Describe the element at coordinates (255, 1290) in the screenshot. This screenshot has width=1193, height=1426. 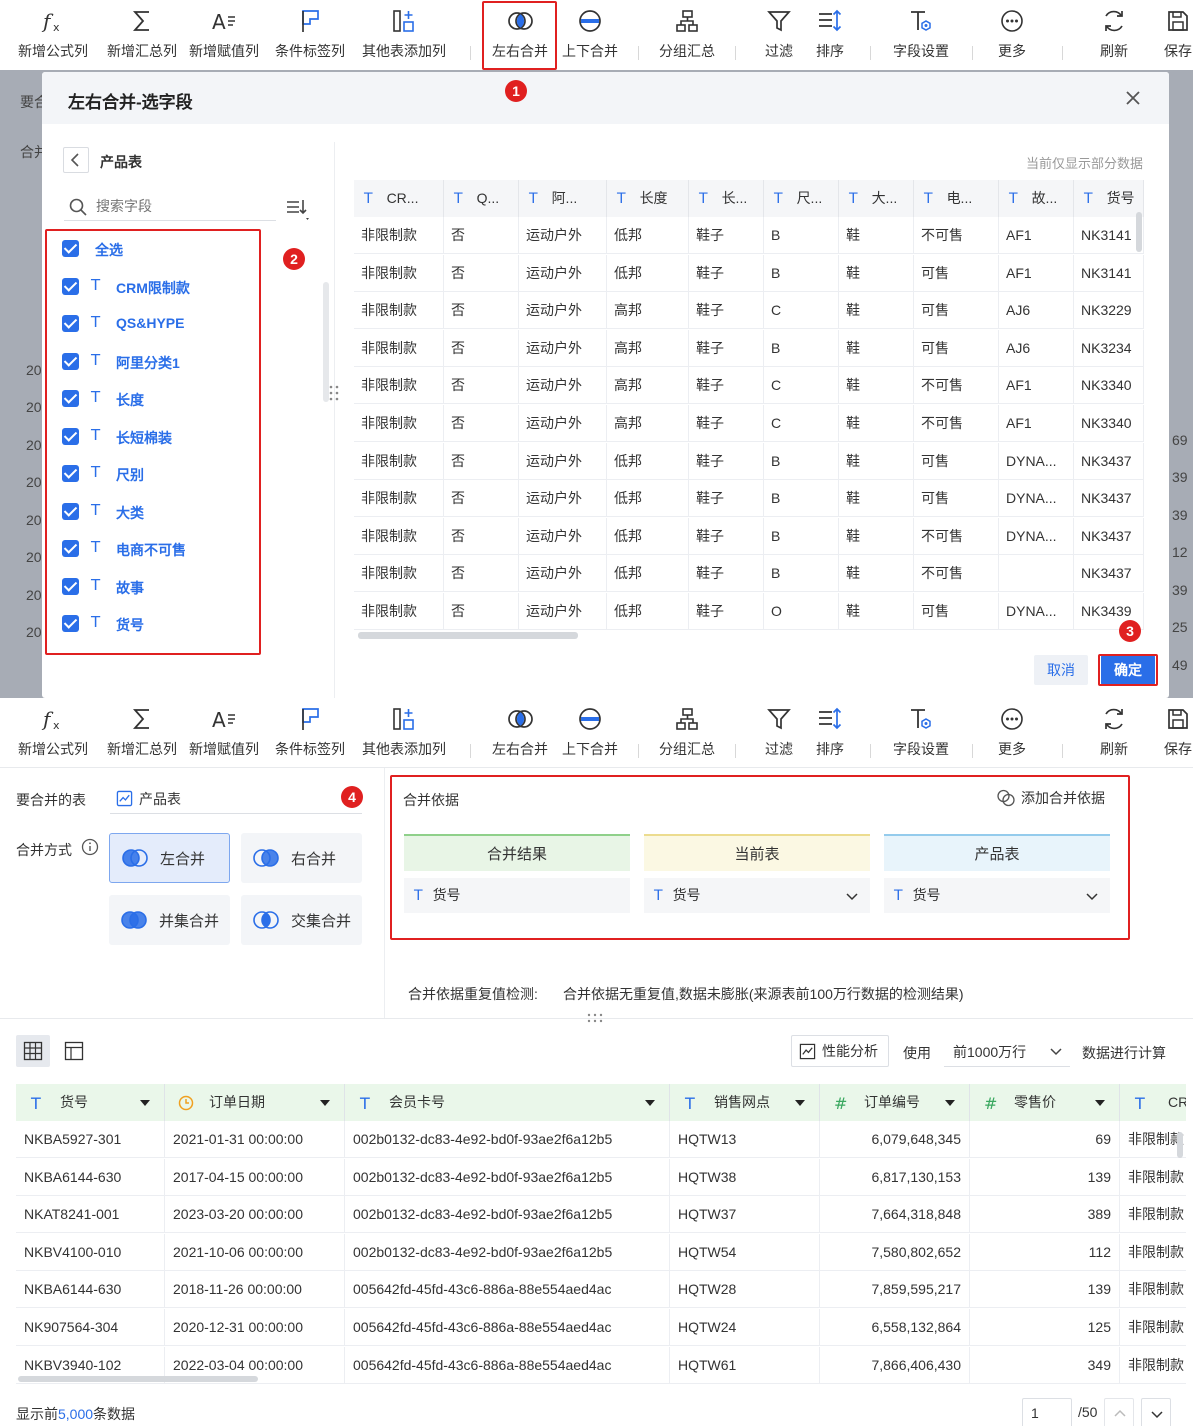
I see `result-cell: 2018-11-26 00:00:00` at that location.